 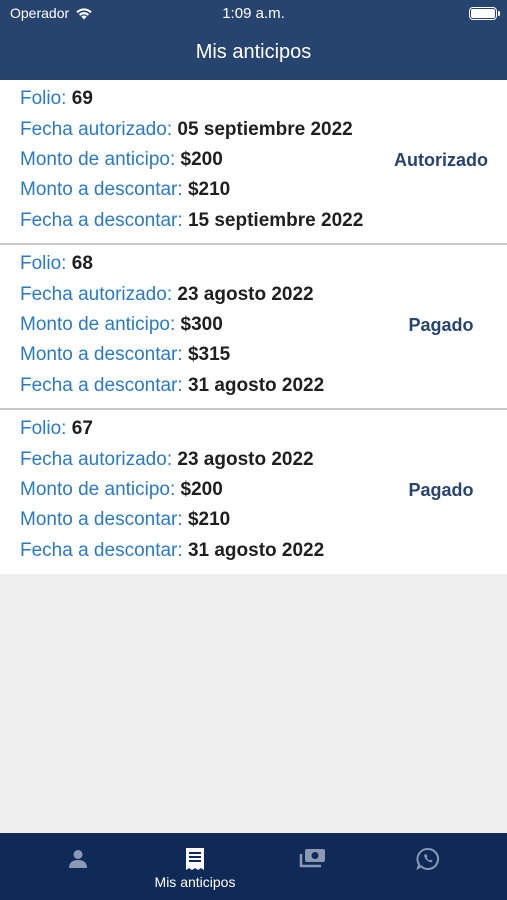 I want to click on status-badge: Autorizado, so click(x=441, y=160).